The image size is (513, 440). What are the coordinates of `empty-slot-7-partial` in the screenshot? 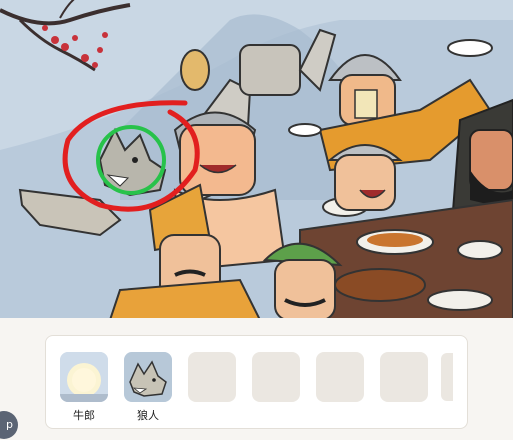 It's located at (447, 377).